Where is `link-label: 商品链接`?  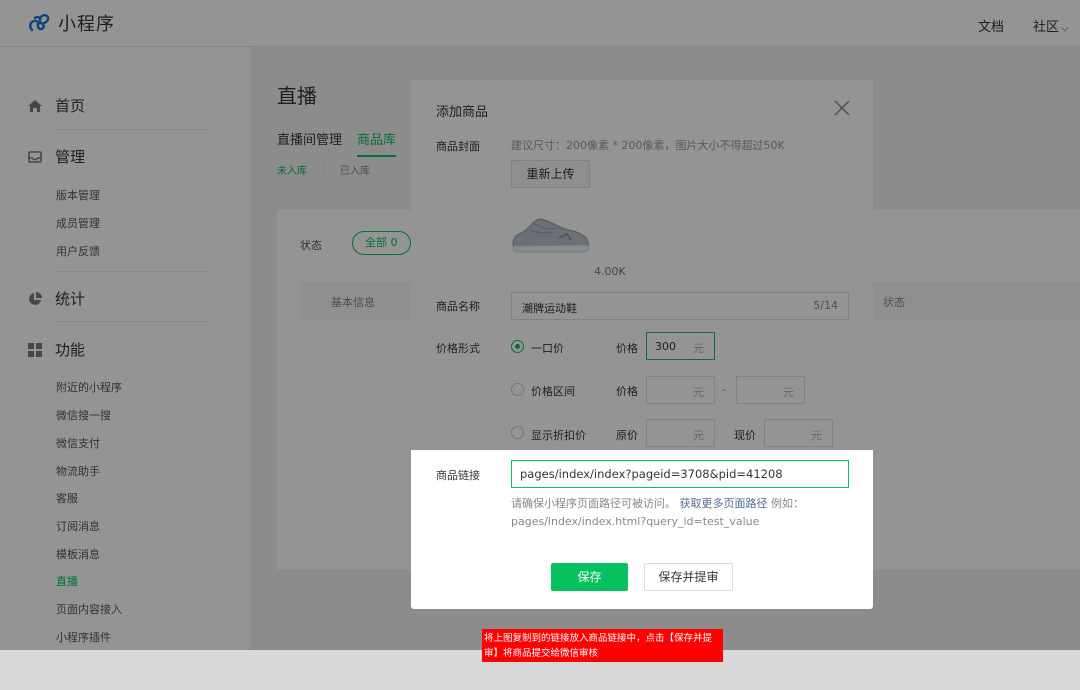
link-label: 商品链接 is located at coordinates (458, 475).